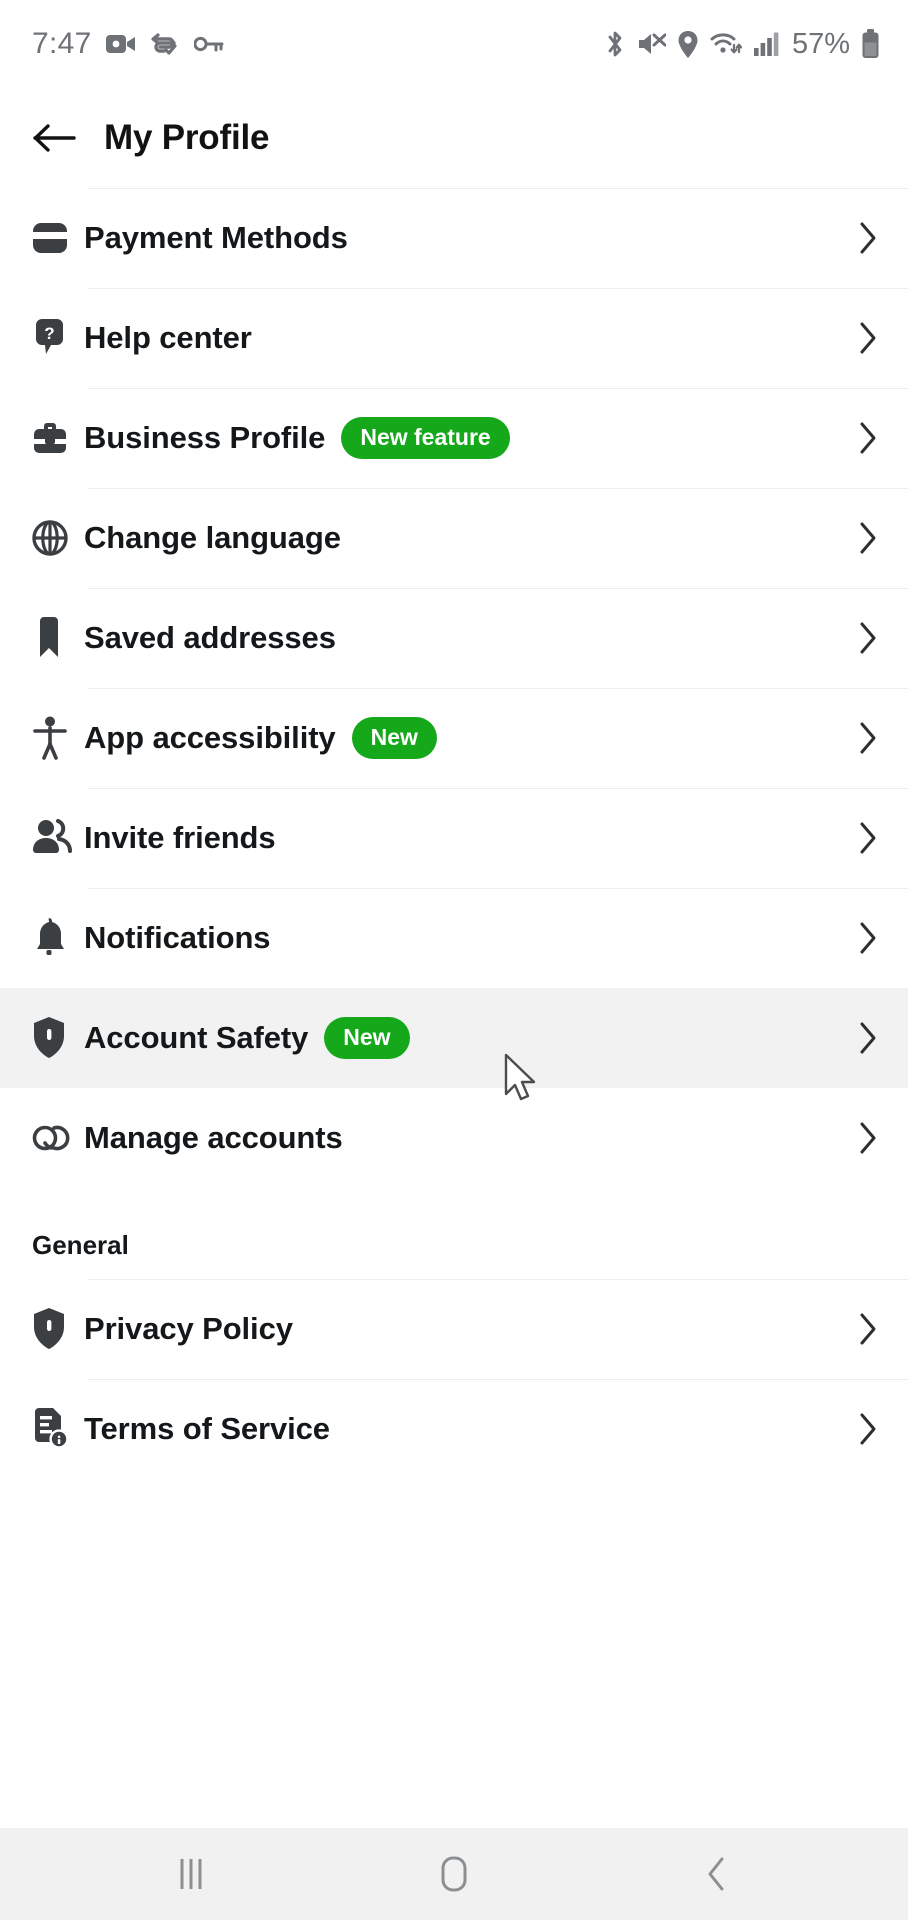 This screenshot has height=1920, width=908. Describe the element at coordinates (454, 1038) in the screenshot. I see `list-item-account-safety: Account Safety New` at that location.